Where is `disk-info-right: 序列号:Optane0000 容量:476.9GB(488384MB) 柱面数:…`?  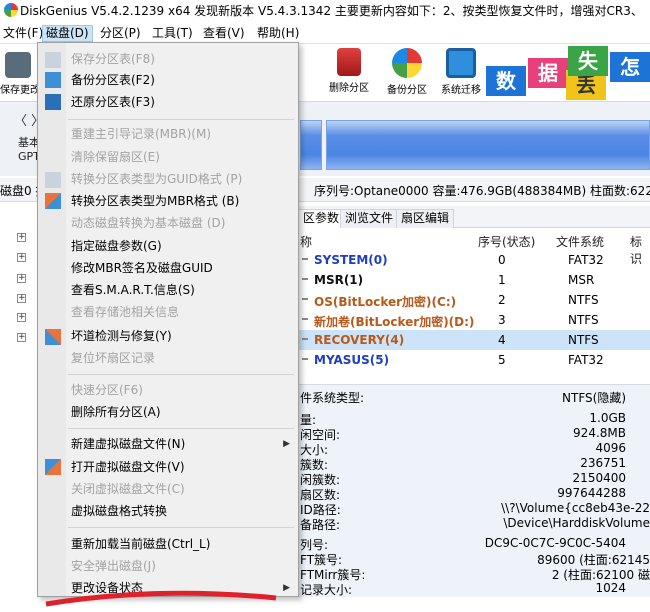
disk-info-right: 序列号:Optane0000 容量:476.9GB(488384MB) 柱面数:… is located at coordinates (482, 191).